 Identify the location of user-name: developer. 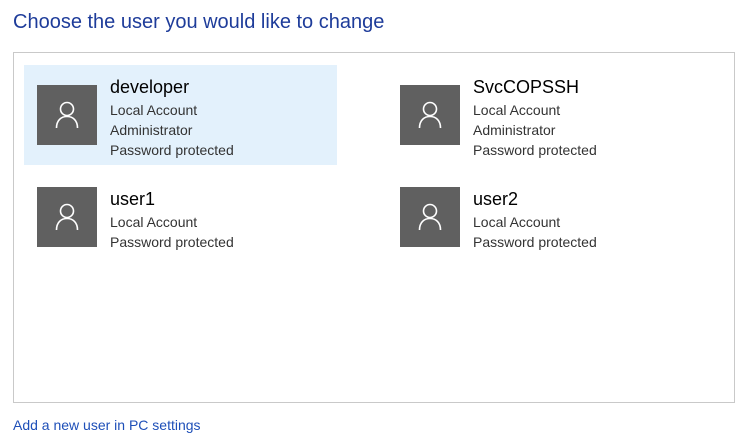
(150, 87).